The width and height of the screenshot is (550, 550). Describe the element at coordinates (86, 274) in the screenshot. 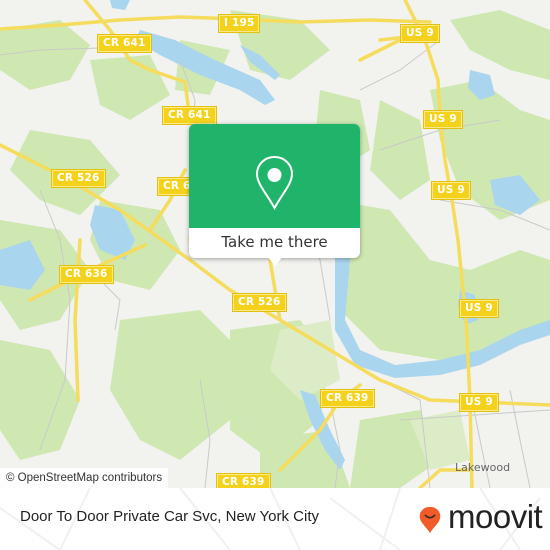

I see `road-shield-cr-636: CR 636` at that location.